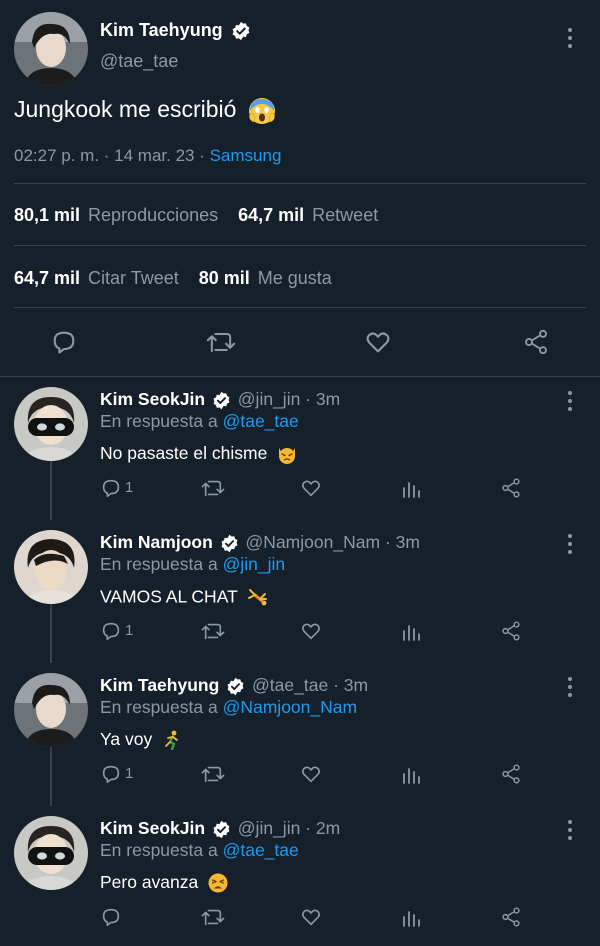  What do you see at coordinates (183, 278) in the screenshot?
I see `stats-row-2: 64,7 mil Citar Tweet 80 mil Me gusta` at bounding box center [183, 278].